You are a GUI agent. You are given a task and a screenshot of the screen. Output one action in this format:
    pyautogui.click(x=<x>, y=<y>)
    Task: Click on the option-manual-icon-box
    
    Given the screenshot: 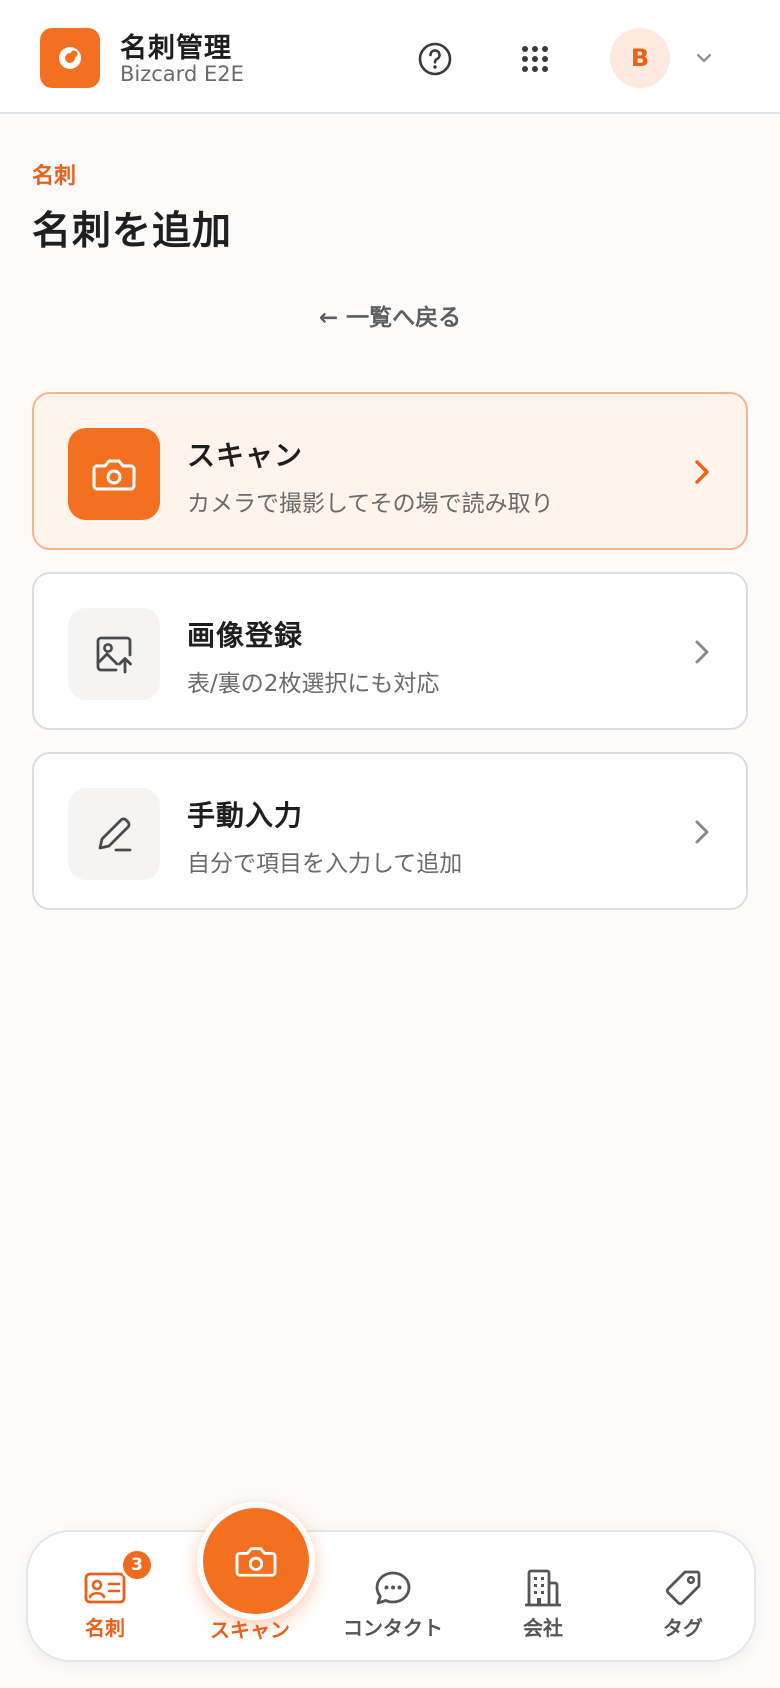 What is the action you would take?
    pyautogui.click(x=114, y=834)
    